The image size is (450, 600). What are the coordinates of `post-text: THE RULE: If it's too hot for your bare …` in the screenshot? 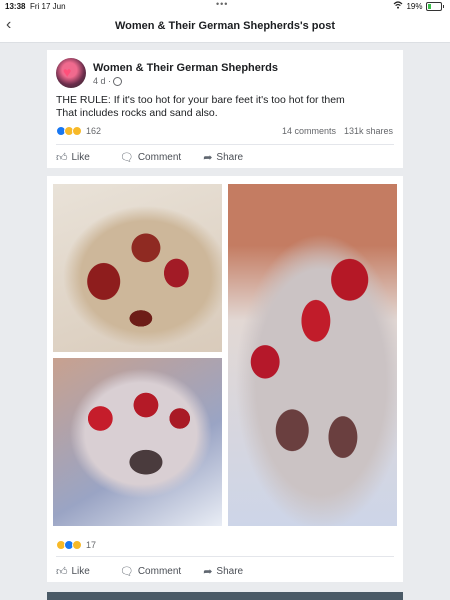 It's located at (226, 107).